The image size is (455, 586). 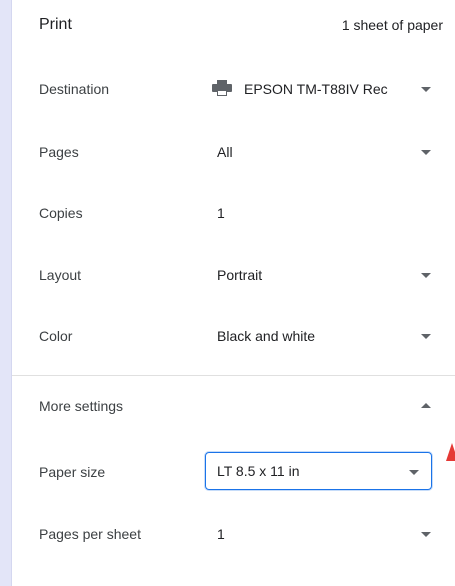 What do you see at coordinates (221, 534) in the screenshot?
I see `pages-per-sheet-select: 1` at bounding box center [221, 534].